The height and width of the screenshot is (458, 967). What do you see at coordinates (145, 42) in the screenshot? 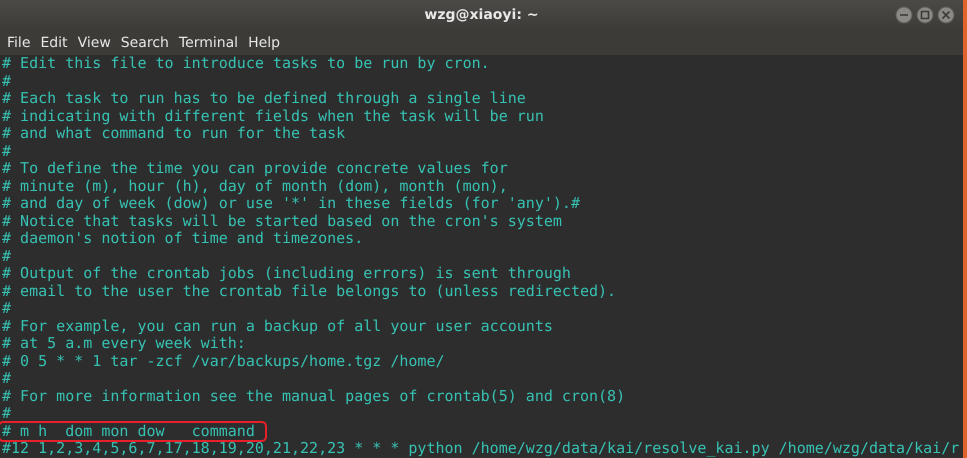
I see `menu-item: Search` at bounding box center [145, 42].